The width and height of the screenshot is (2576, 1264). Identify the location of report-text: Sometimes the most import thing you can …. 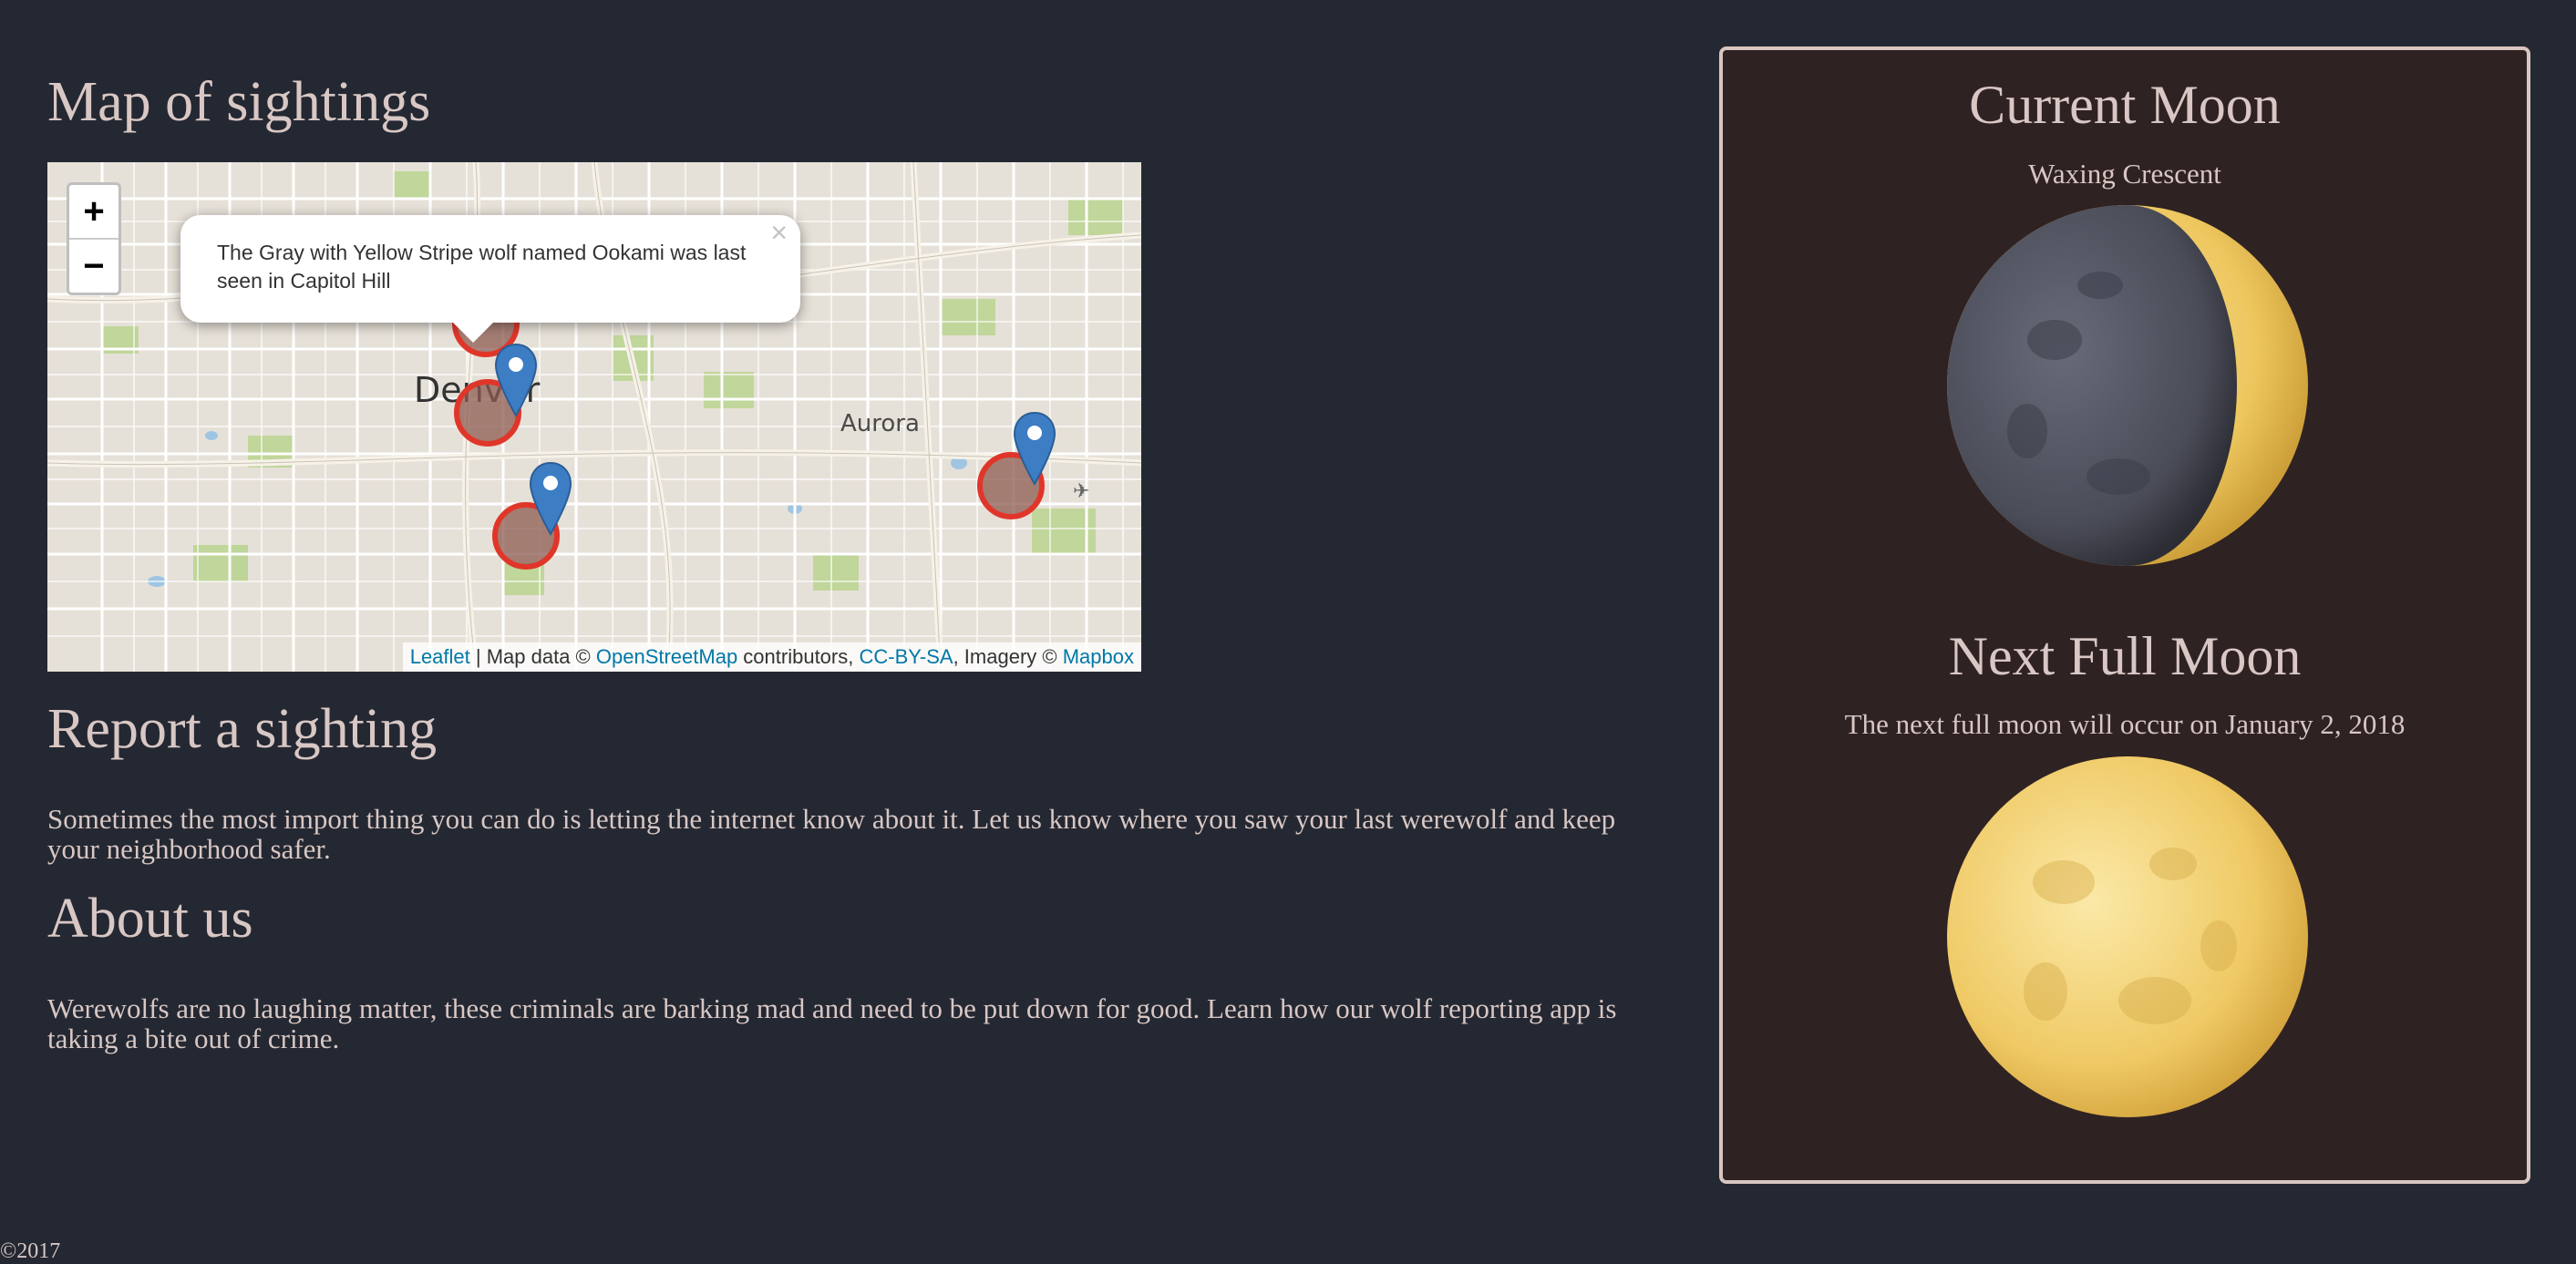
(831, 834).